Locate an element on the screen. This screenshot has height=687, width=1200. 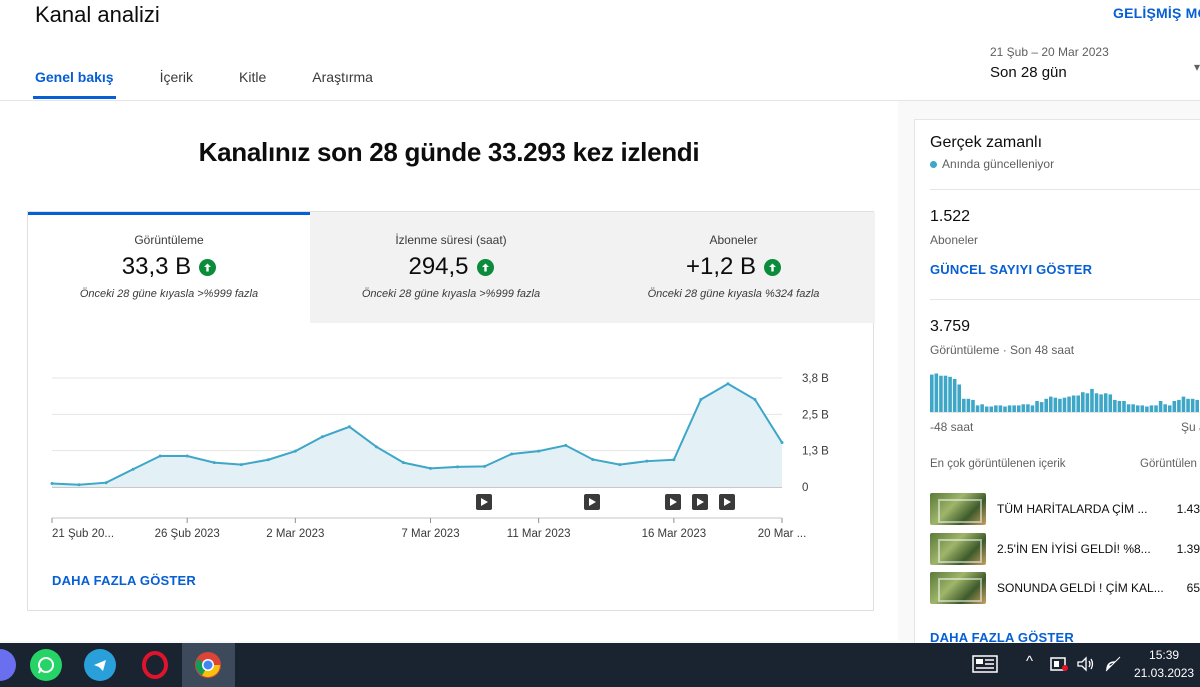
realtime-views-count: 3.759 is located at coordinates (950, 326).